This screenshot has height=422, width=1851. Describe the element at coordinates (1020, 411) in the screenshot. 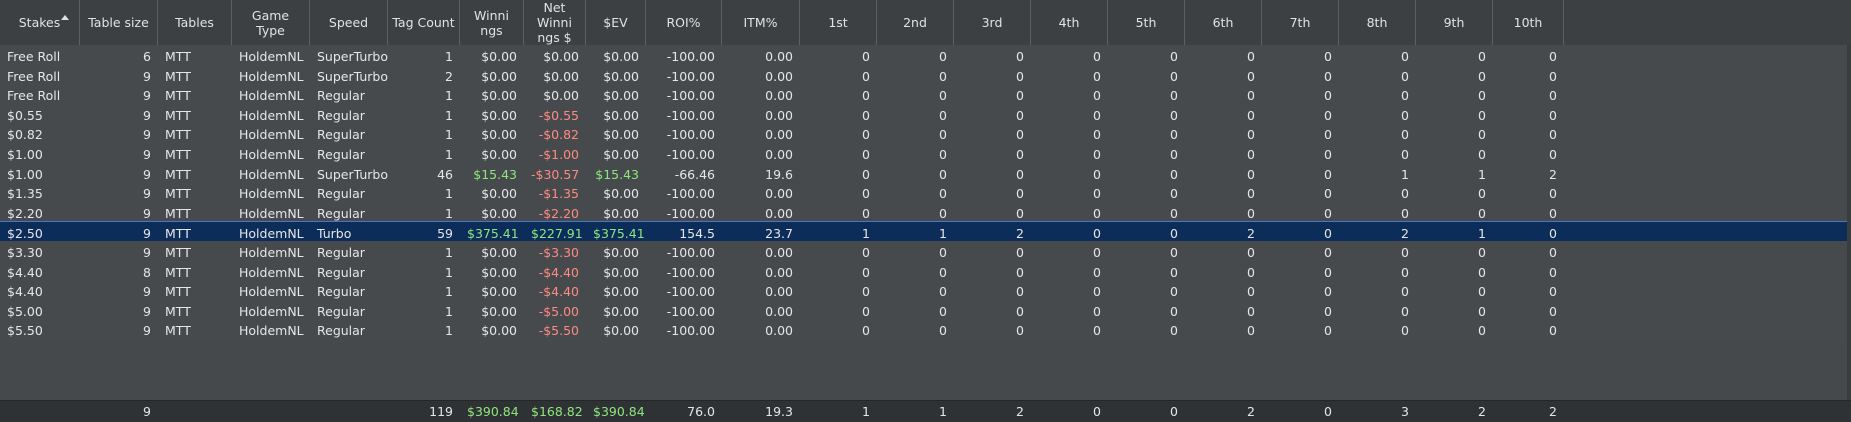

I see `total-p3: 2` at that location.